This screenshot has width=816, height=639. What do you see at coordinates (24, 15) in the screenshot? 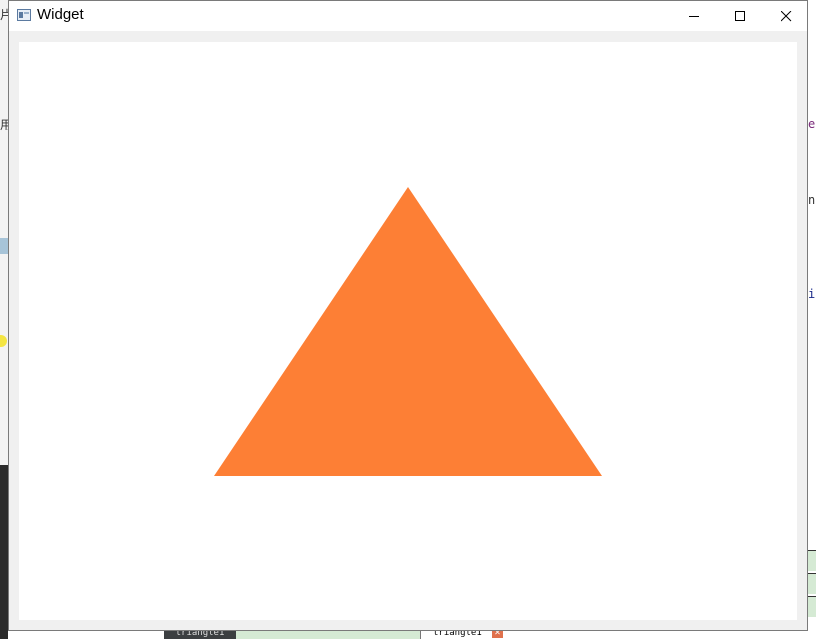
I see `app-window-icon` at bounding box center [24, 15].